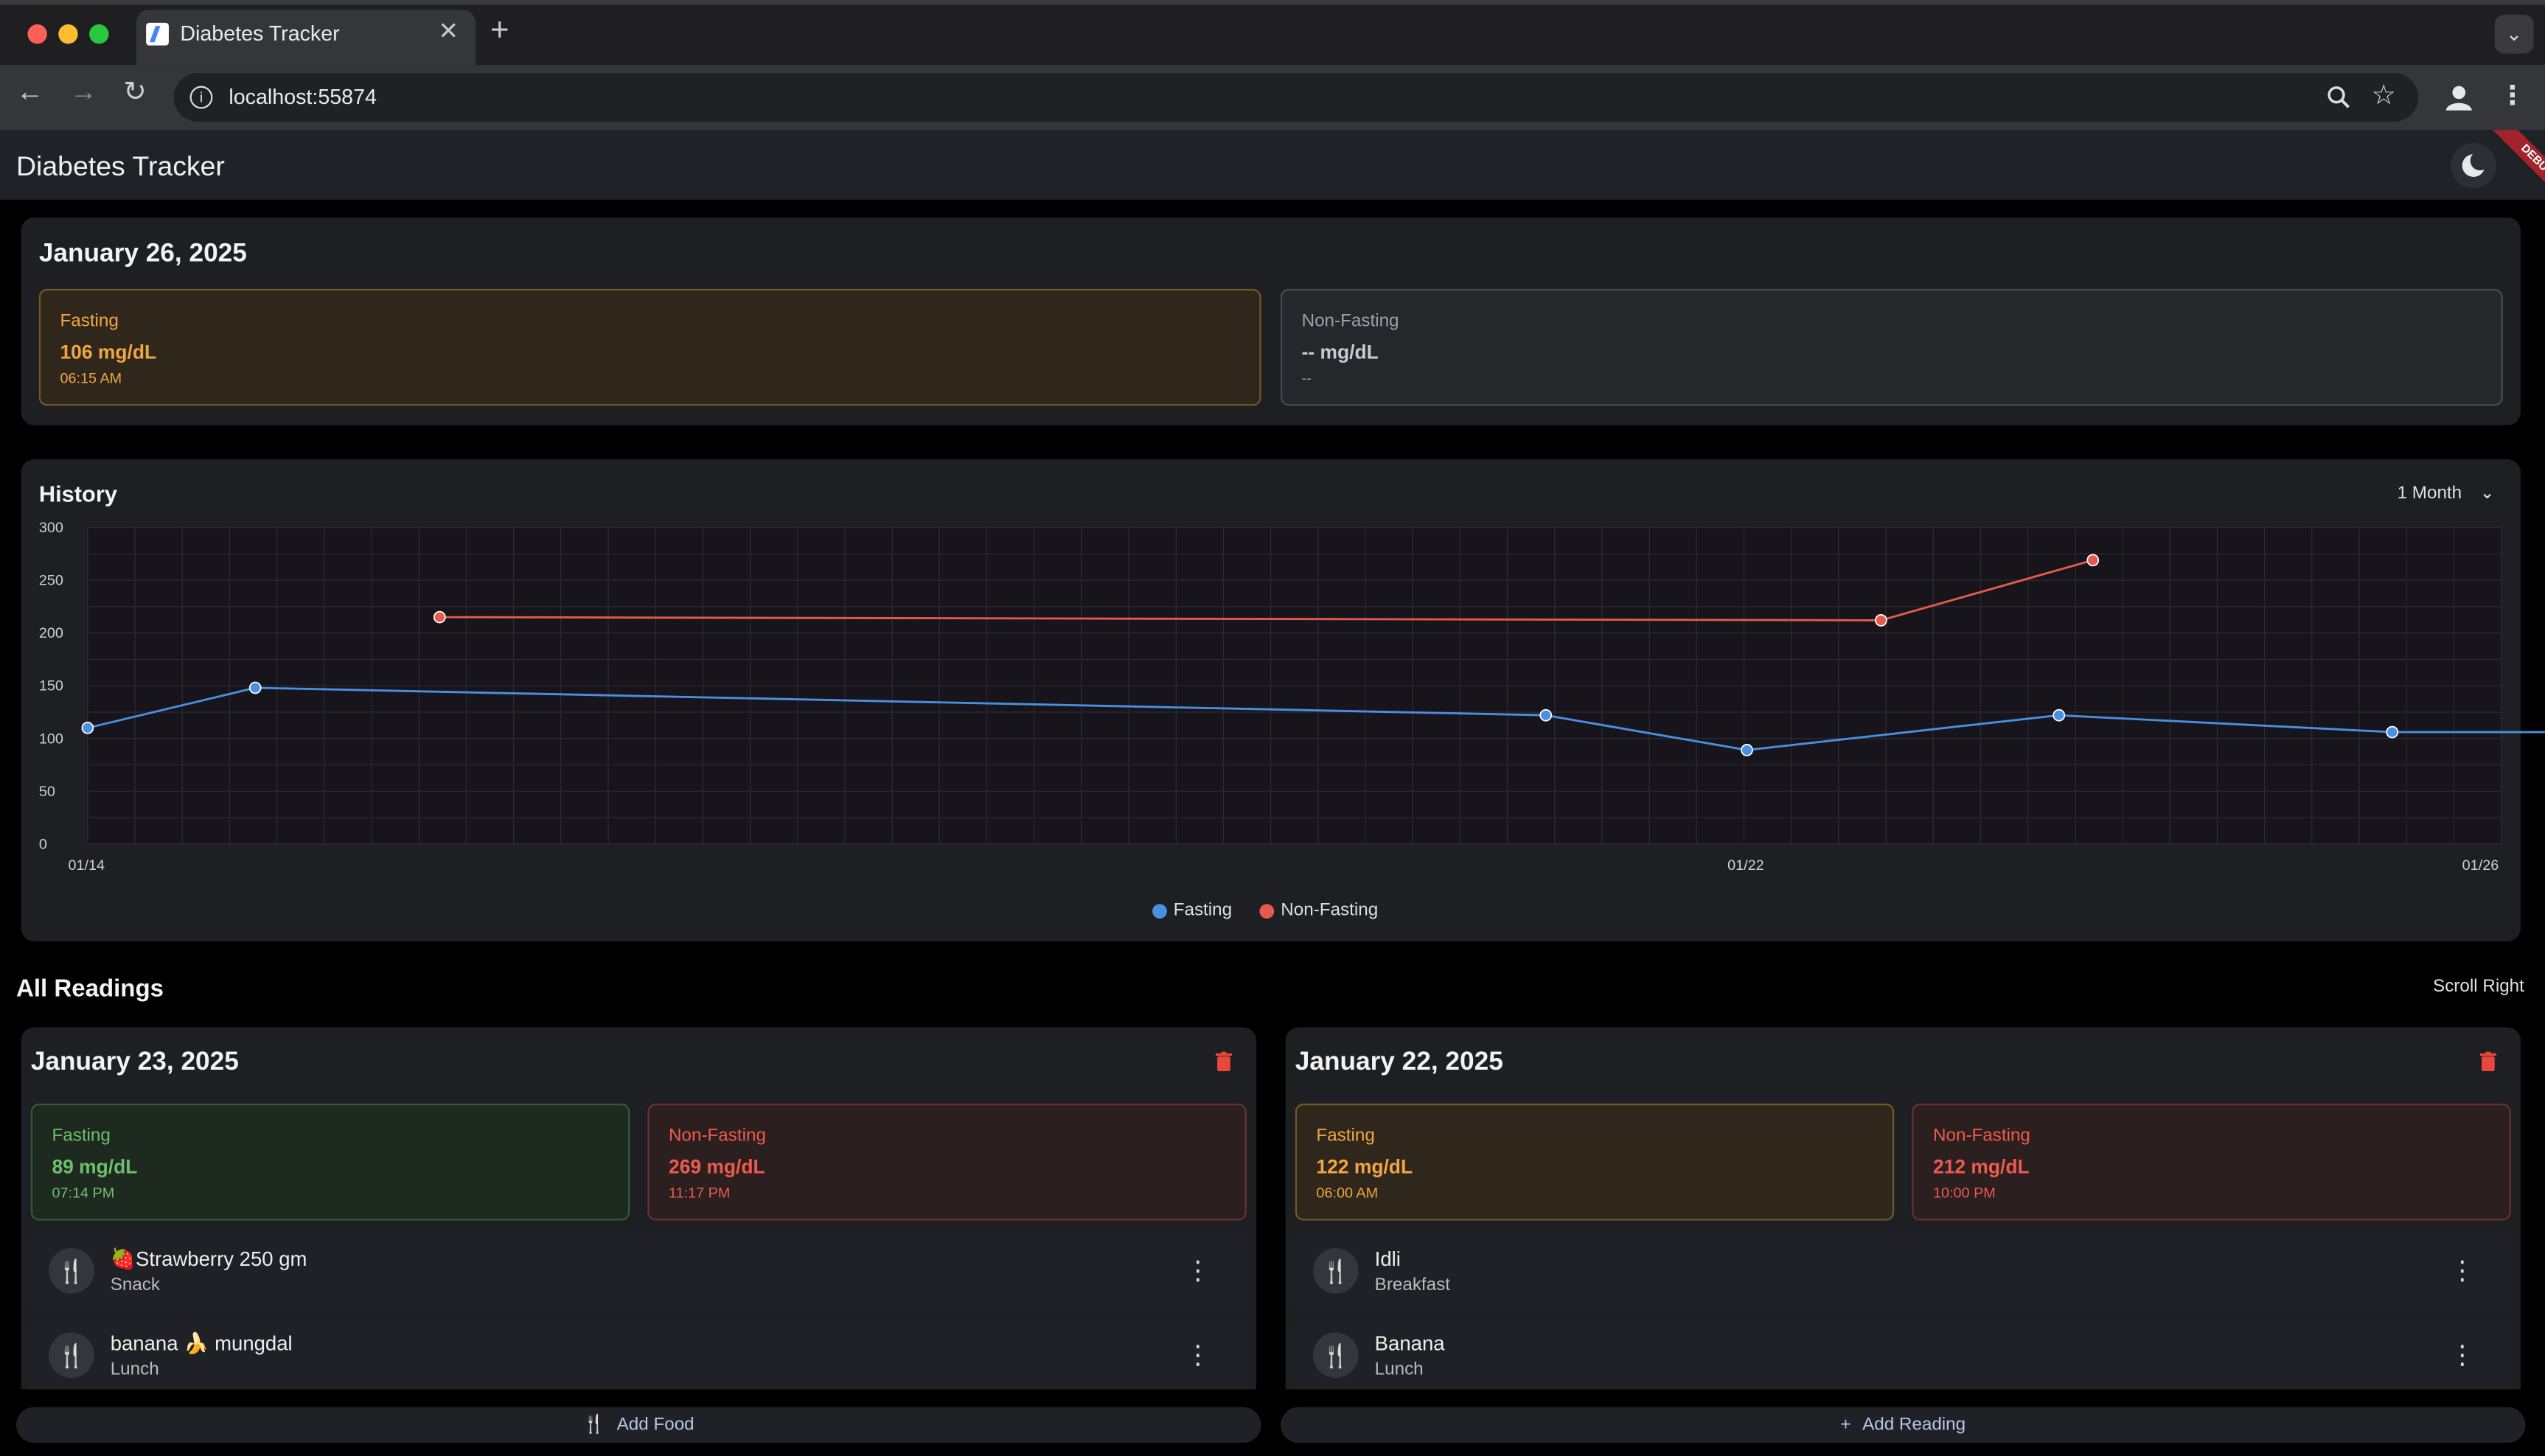 The image size is (2545, 1456). Describe the element at coordinates (47, 792) in the screenshot. I see `y-tick-label: 50` at that location.